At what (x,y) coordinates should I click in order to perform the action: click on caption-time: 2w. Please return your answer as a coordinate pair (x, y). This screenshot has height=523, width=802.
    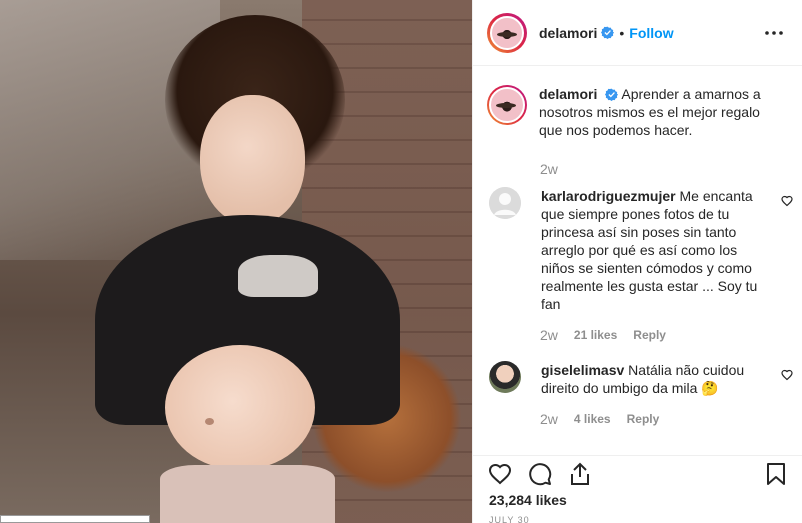
    Looking at the image, I should click on (549, 169).